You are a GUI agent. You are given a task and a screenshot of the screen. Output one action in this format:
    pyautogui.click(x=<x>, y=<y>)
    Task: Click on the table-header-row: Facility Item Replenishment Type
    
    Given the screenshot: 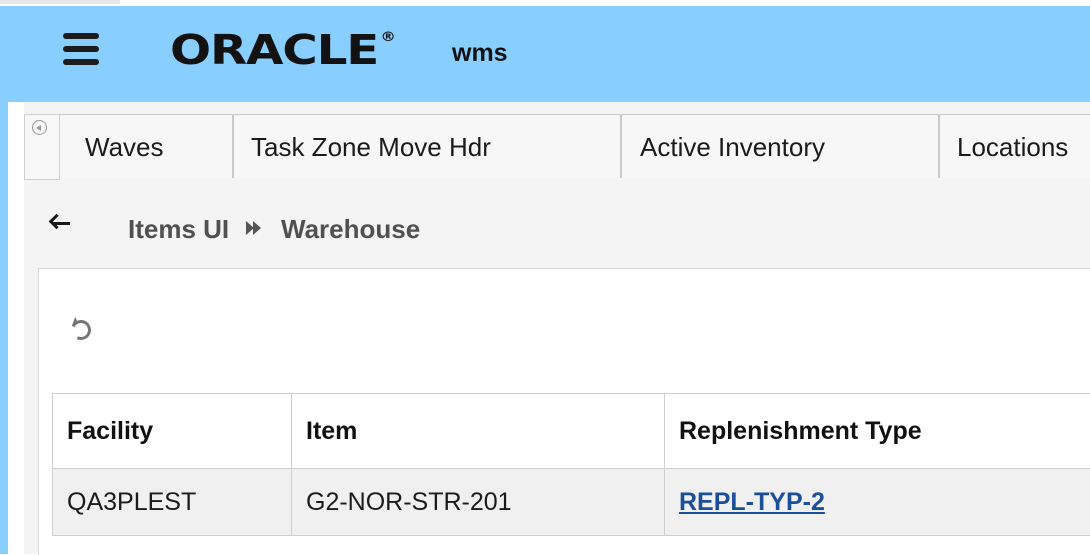 What is the action you would take?
    pyautogui.click(x=571, y=431)
    